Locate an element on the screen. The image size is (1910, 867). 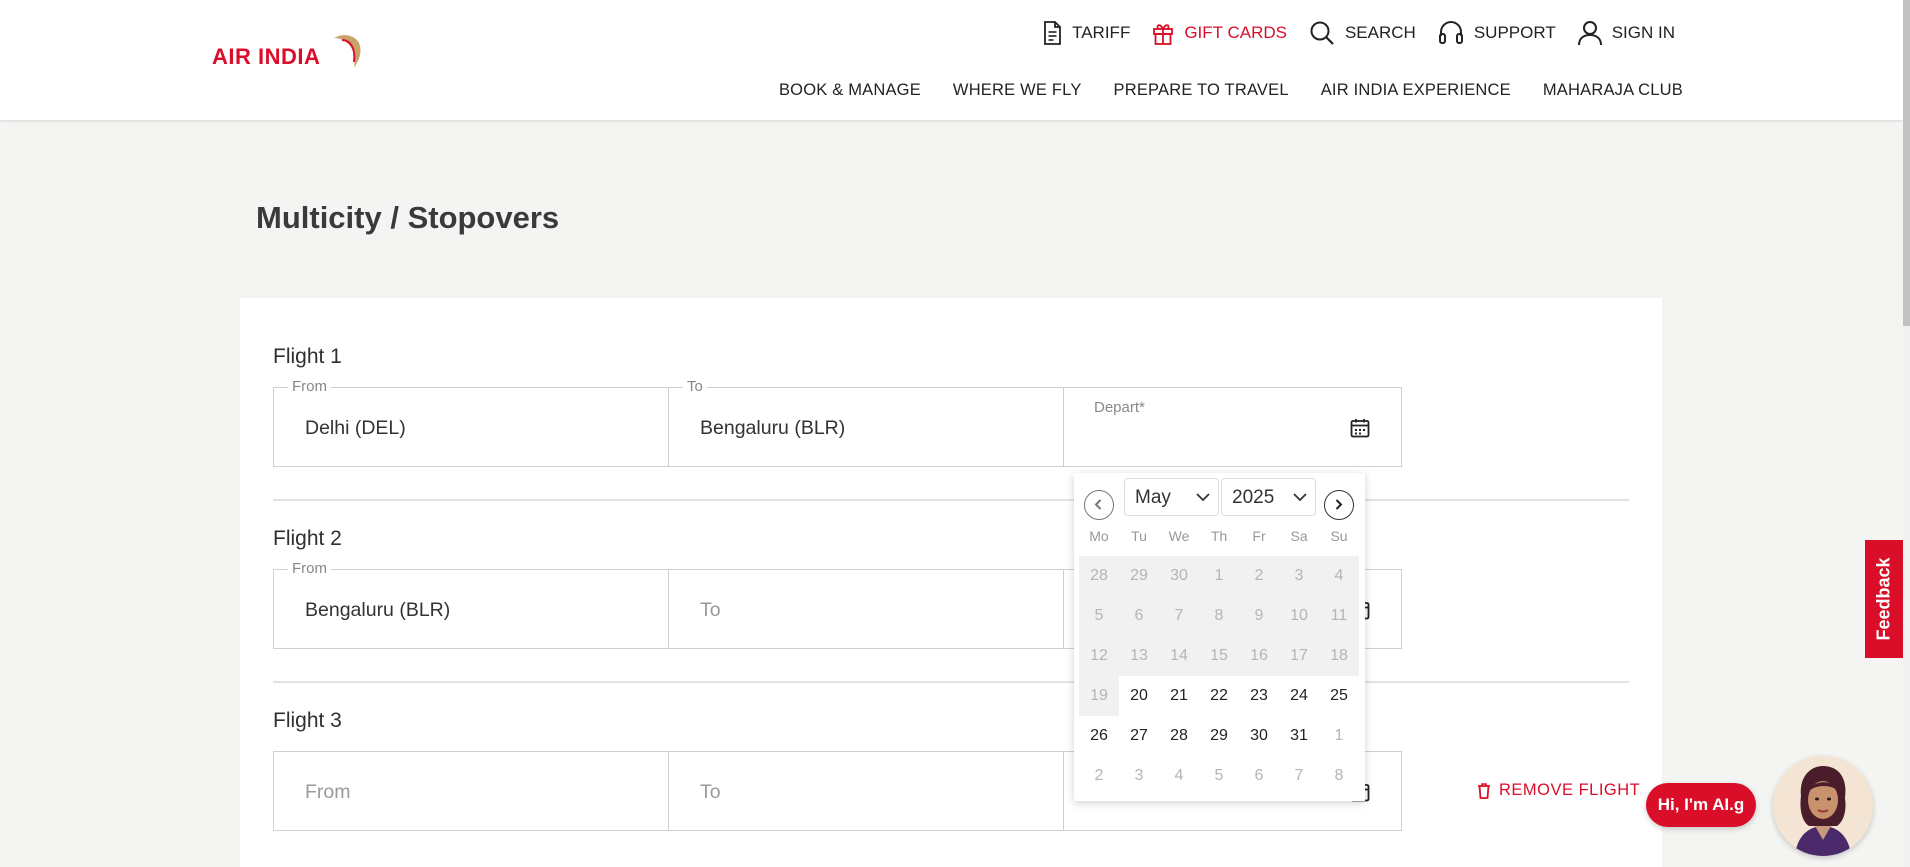
to-placeholder: To is located at coordinates (710, 792).